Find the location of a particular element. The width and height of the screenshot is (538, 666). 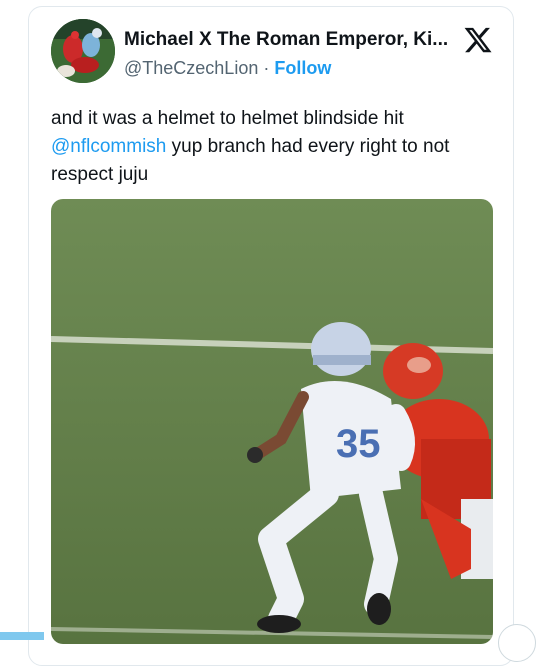

edge-element is located at coordinates (22, 636).